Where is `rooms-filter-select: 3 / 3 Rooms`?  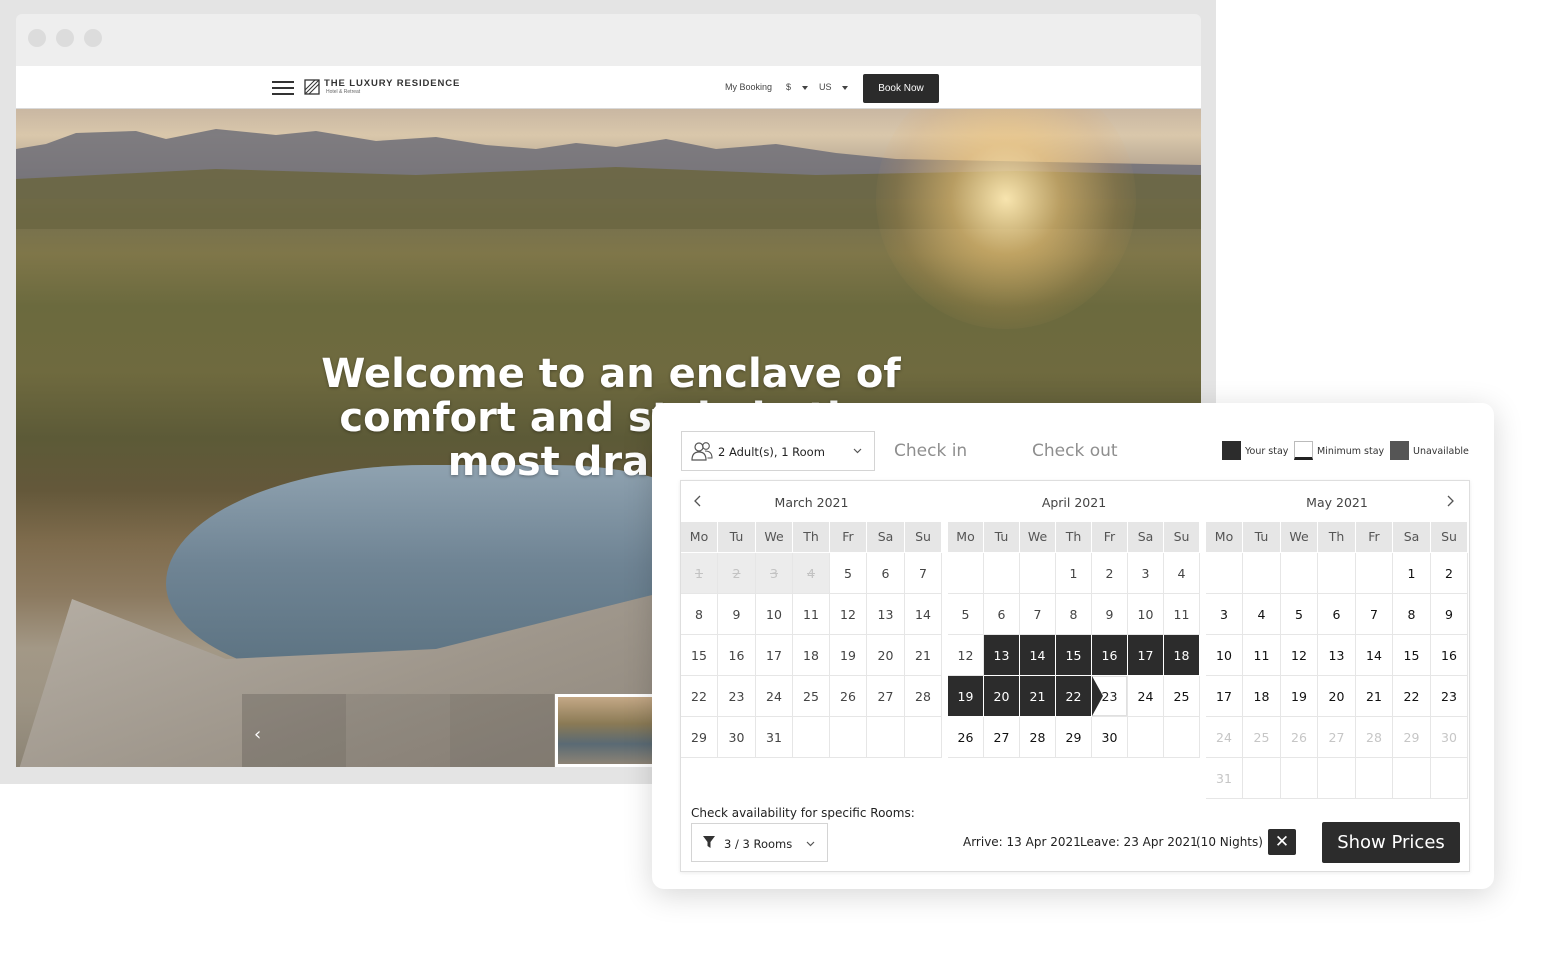 rooms-filter-select: 3 / 3 Rooms is located at coordinates (759, 842).